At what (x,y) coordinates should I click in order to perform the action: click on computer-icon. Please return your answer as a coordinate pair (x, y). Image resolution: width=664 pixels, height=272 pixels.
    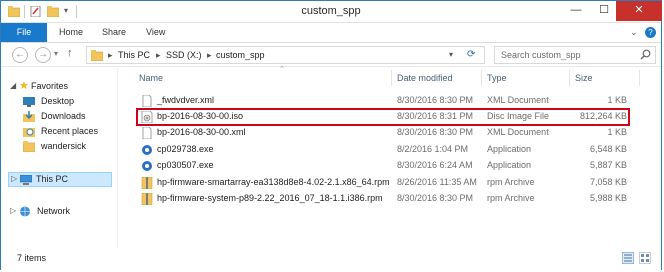
    Looking at the image, I should click on (26, 180).